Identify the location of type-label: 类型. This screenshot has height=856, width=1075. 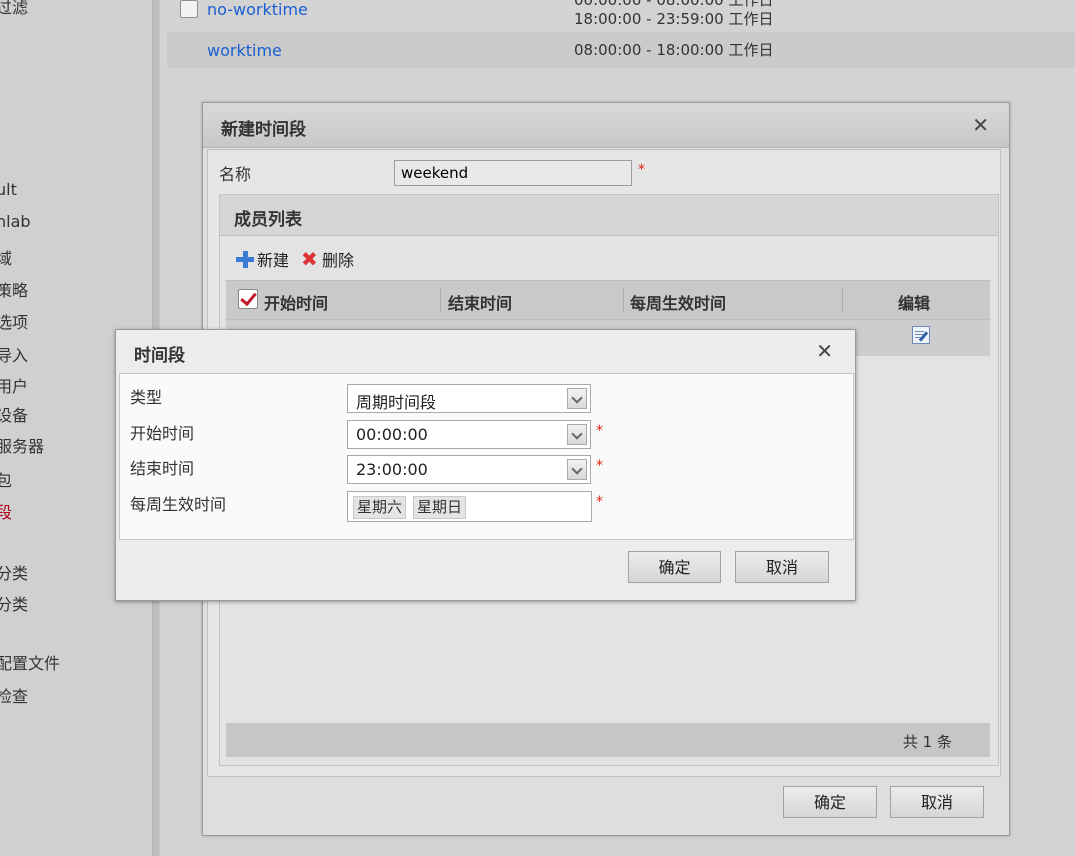
(146, 397).